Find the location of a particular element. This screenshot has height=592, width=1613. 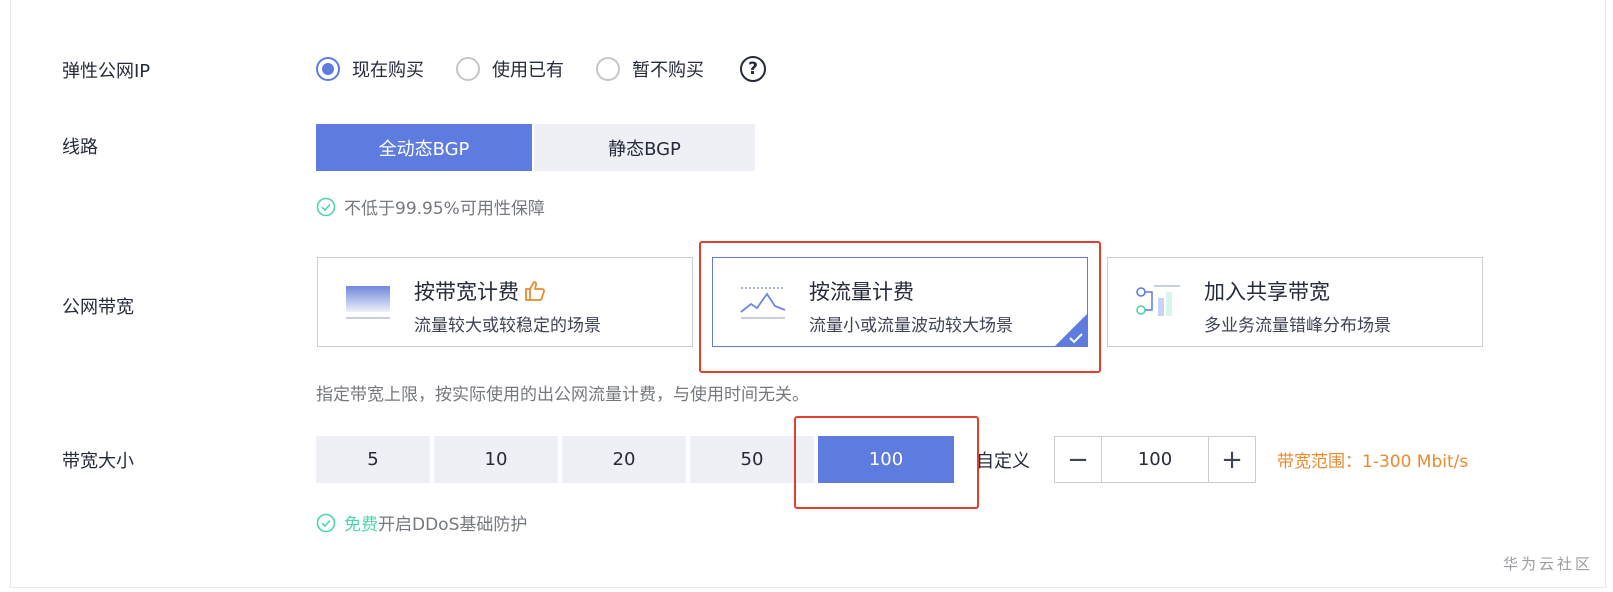

bandwidth-stepper: − 100 + is located at coordinates (1155, 459).